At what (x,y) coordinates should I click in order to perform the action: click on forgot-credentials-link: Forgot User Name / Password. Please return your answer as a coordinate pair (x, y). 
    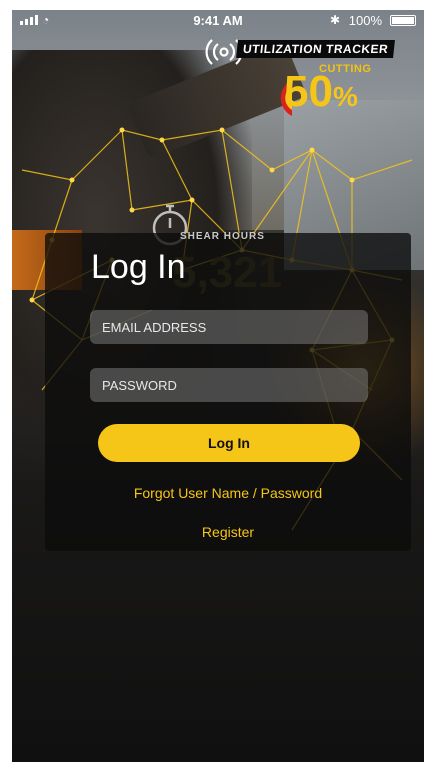
    Looking at the image, I should click on (228, 493).